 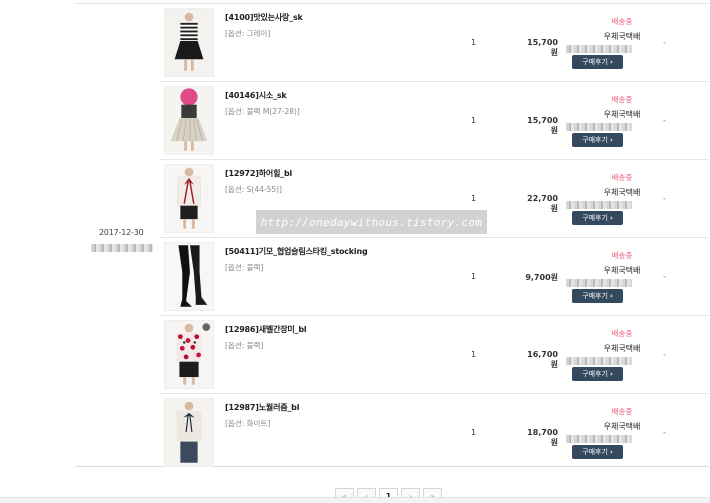 What do you see at coordinates (542, 359) in the screenshot?
I see `product-price: 16,700원` at bounding box center [542, 359].